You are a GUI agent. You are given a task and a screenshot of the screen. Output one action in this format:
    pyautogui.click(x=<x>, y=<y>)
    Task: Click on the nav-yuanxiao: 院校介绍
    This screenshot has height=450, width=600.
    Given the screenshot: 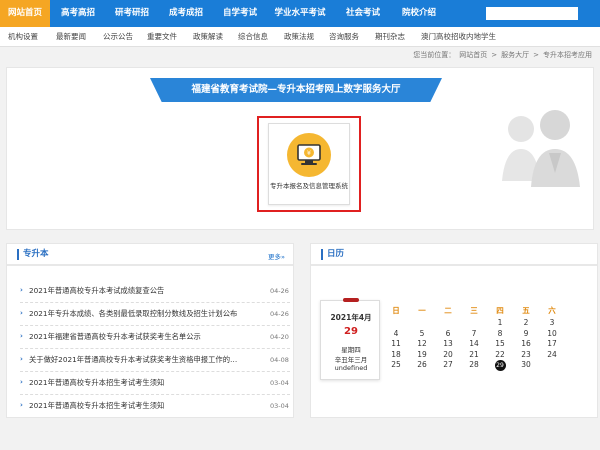 What is the action you would take?
    pyautogui.click(x=419, y=13)
    